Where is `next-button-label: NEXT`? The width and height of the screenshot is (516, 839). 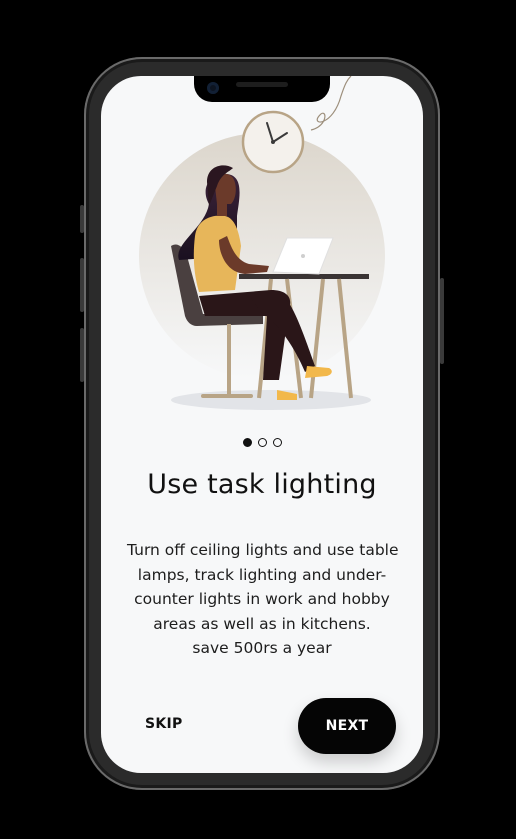
next-button-label: NEXT is located at coordinates (347, 726).